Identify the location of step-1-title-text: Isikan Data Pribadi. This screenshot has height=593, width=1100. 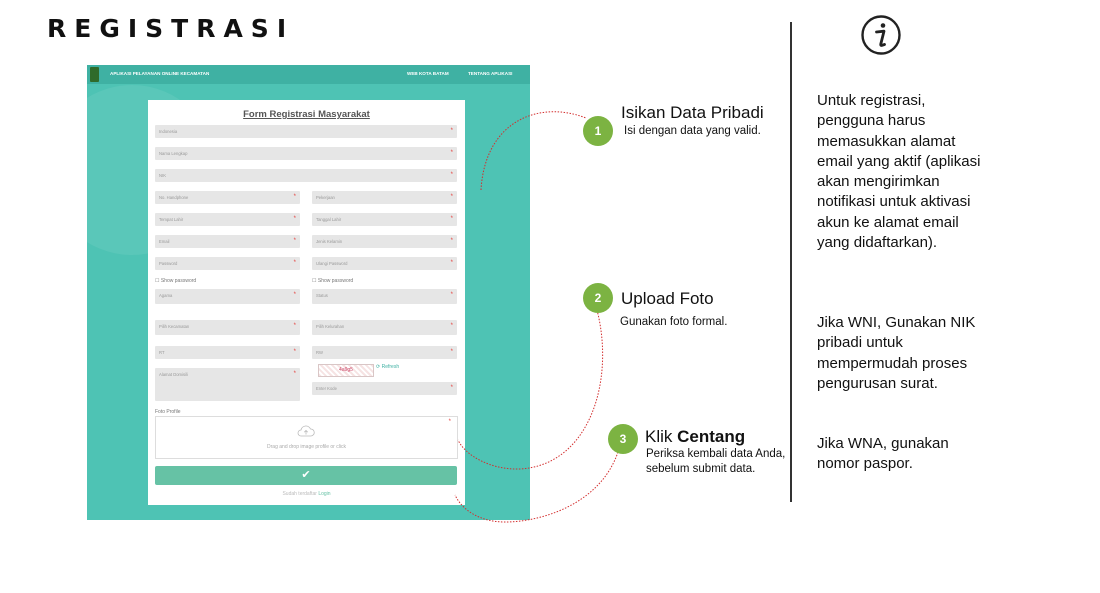
(692, 112).